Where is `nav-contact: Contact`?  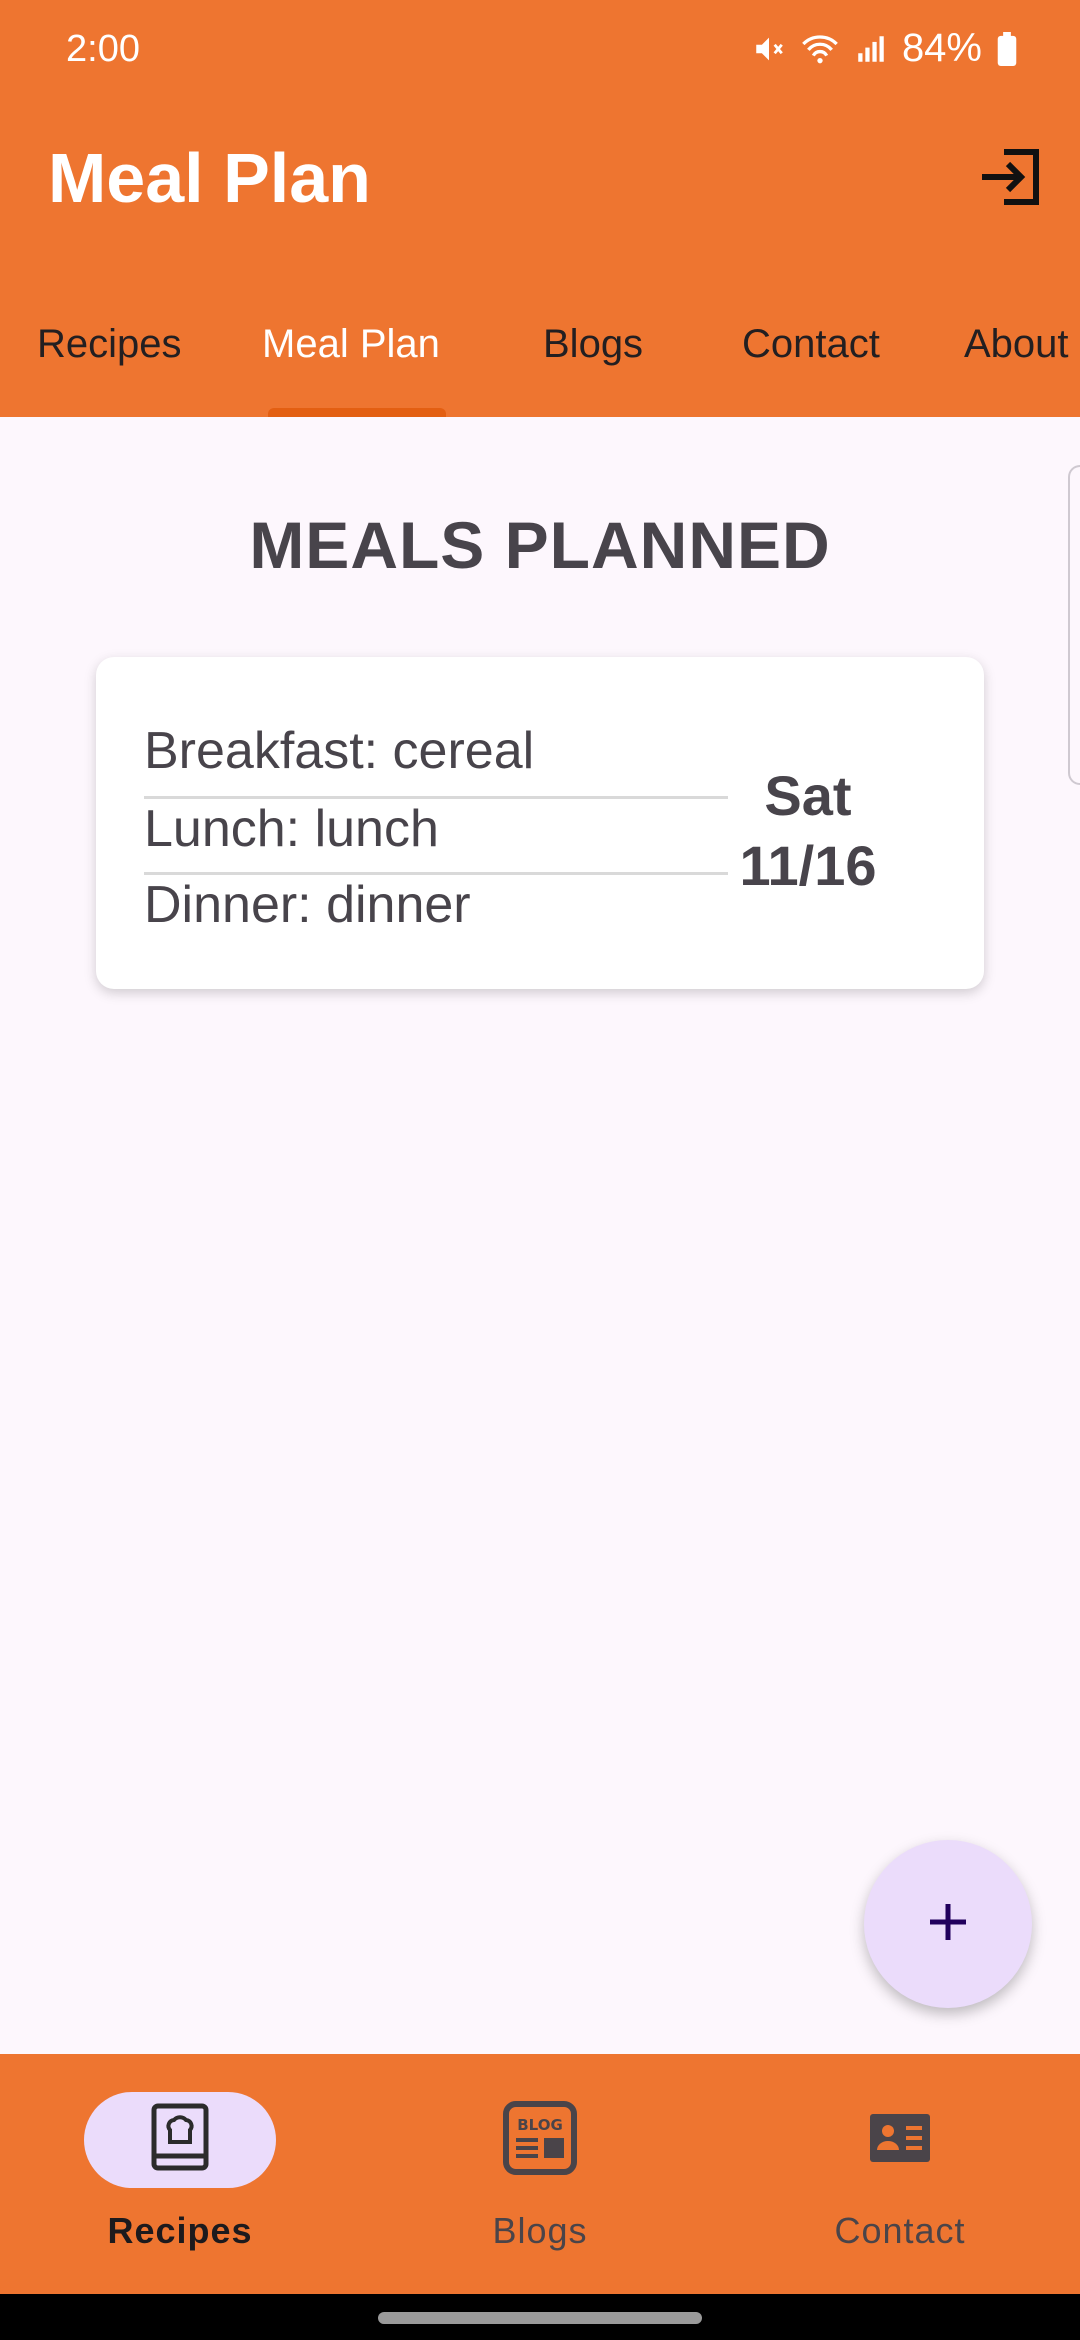 nav-contact: Contact is located at coordinates (900, 2172).